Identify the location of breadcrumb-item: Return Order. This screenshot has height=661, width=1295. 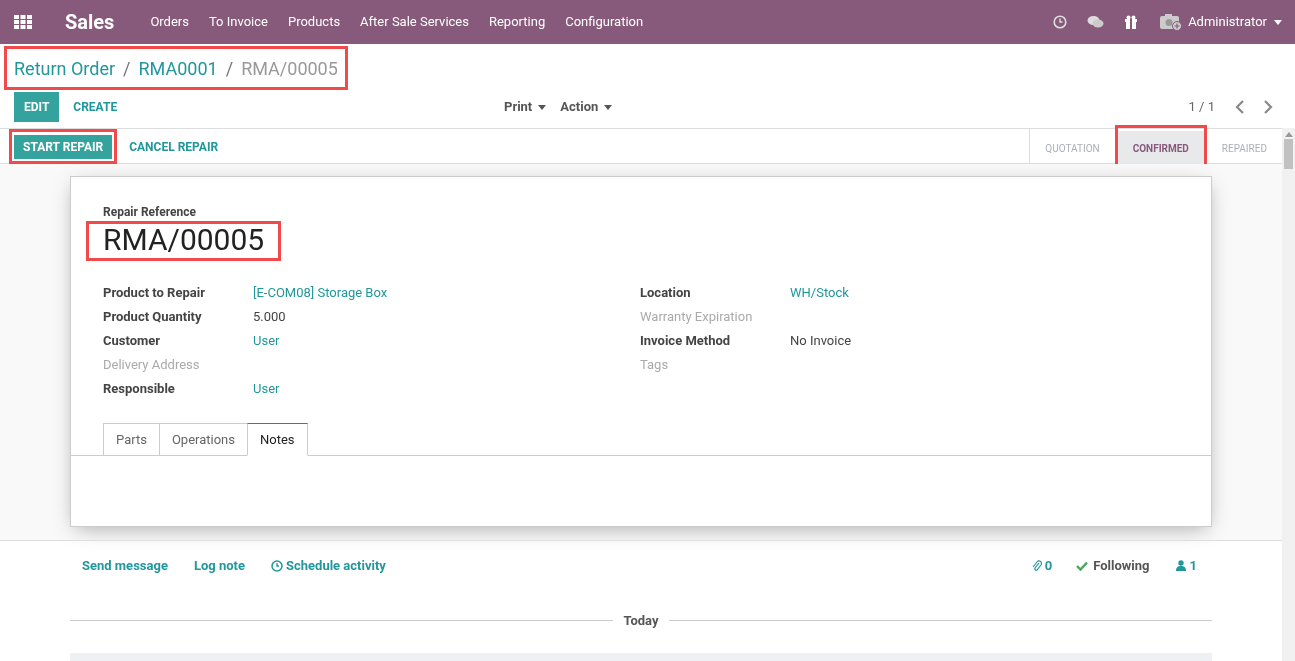
(65, 68).